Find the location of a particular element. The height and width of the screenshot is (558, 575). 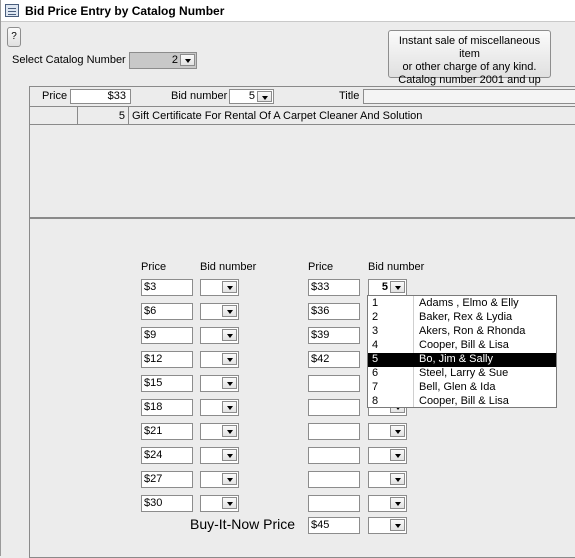

bidder-name: Bell, Glen & Ida is located at coordinates (457, 387).